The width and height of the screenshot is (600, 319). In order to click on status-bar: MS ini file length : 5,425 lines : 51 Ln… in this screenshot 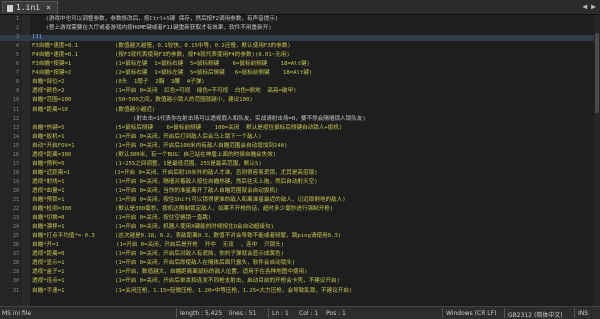, I will do `click(300, 312)`.